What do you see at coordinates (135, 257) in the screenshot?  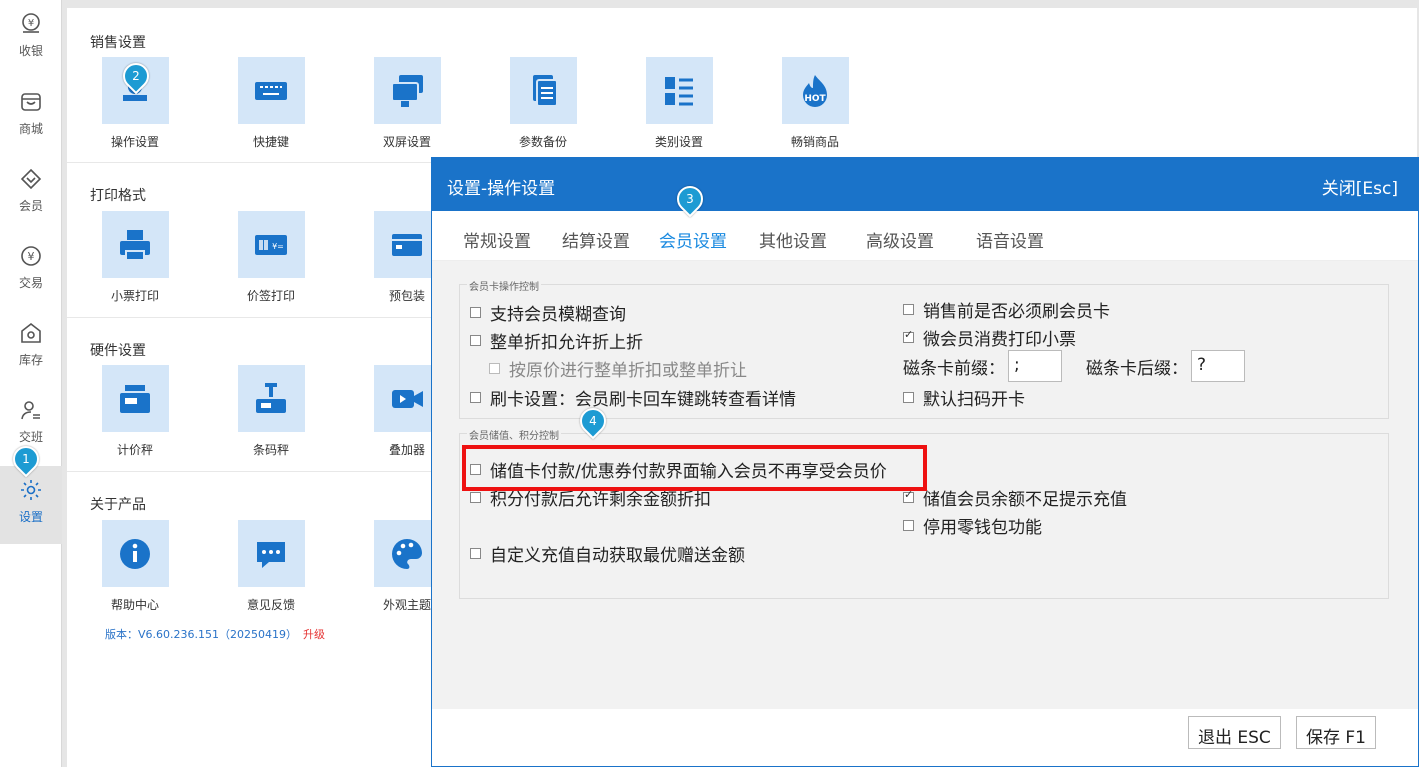 I see `tile-receipt-print: 小票打印` at bounding box center [135, 257].